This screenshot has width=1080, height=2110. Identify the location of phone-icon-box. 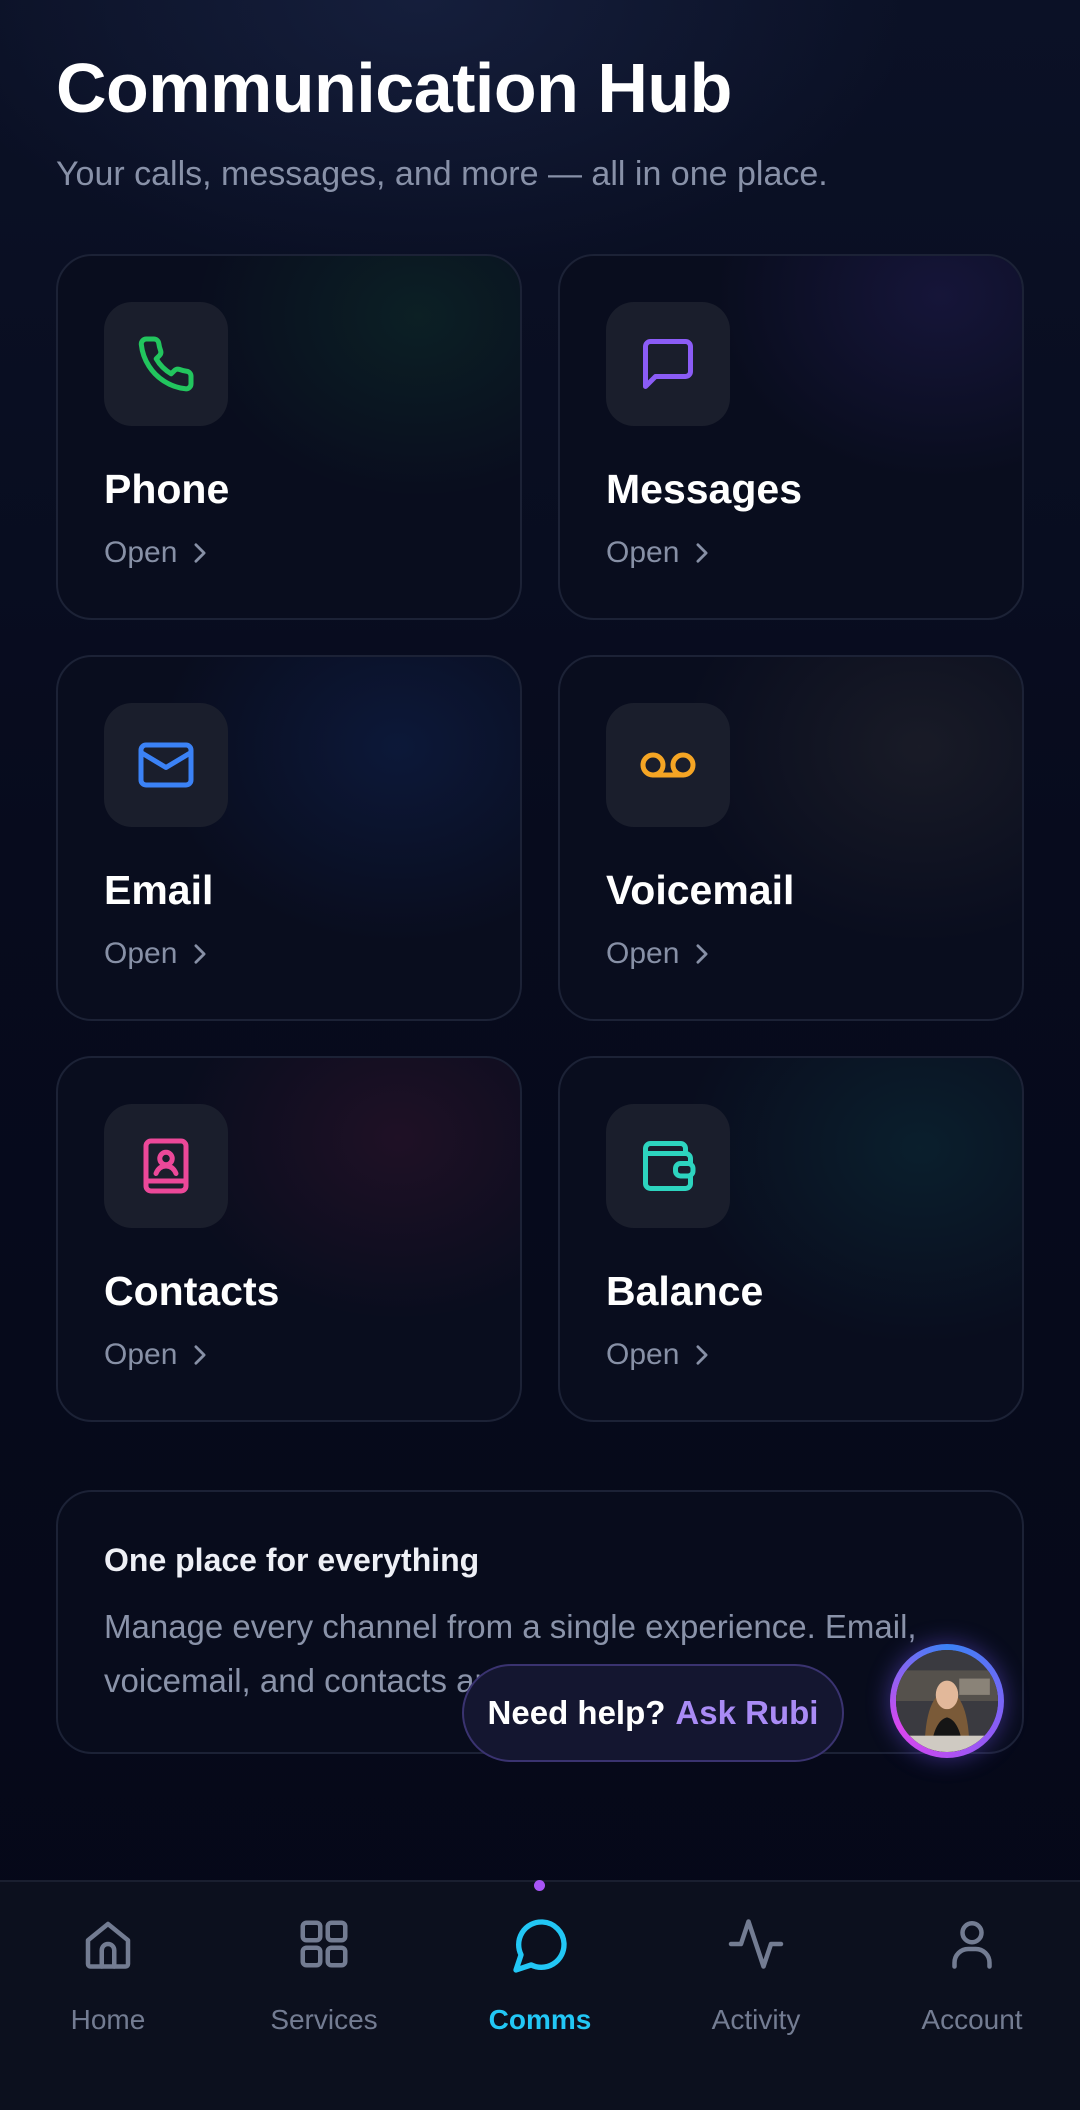
(166, 364).